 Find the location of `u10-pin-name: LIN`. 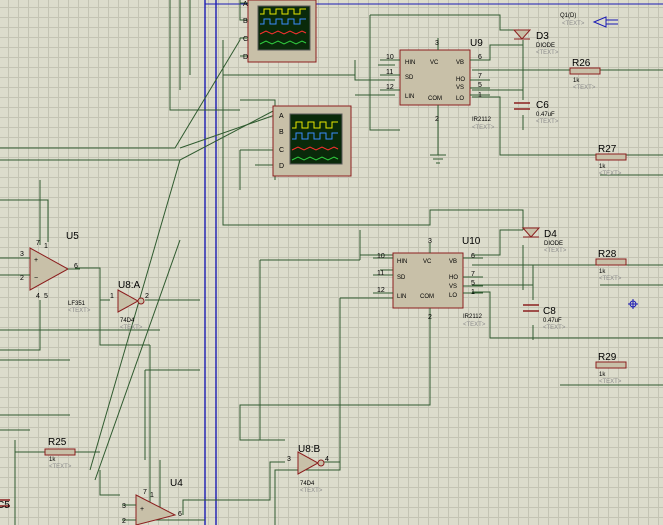

u10-pin-name: LIN is located at coordinates (401, 297).